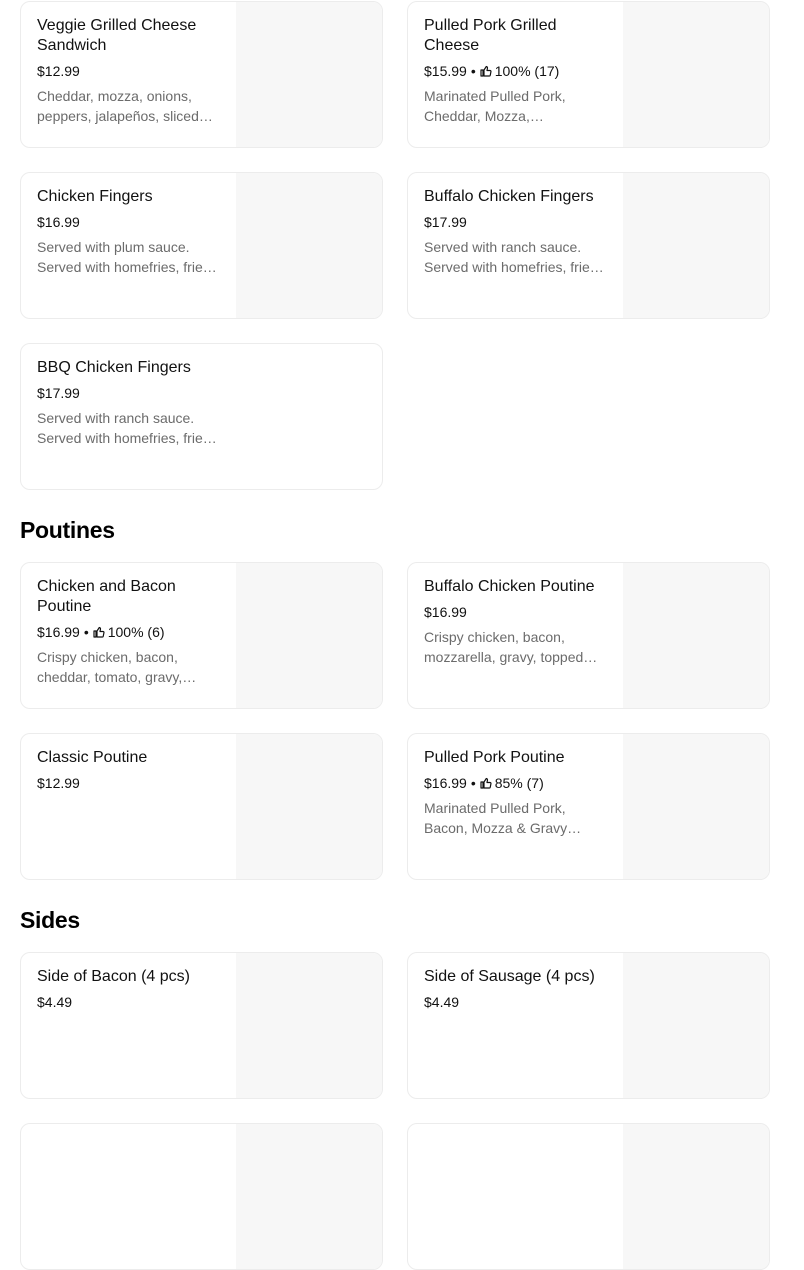  Describe the element at coordinates (517, 989) in the screenshot. I see `menu-item-info: Side of Sausage (4 pcs) $4.49` at that location.